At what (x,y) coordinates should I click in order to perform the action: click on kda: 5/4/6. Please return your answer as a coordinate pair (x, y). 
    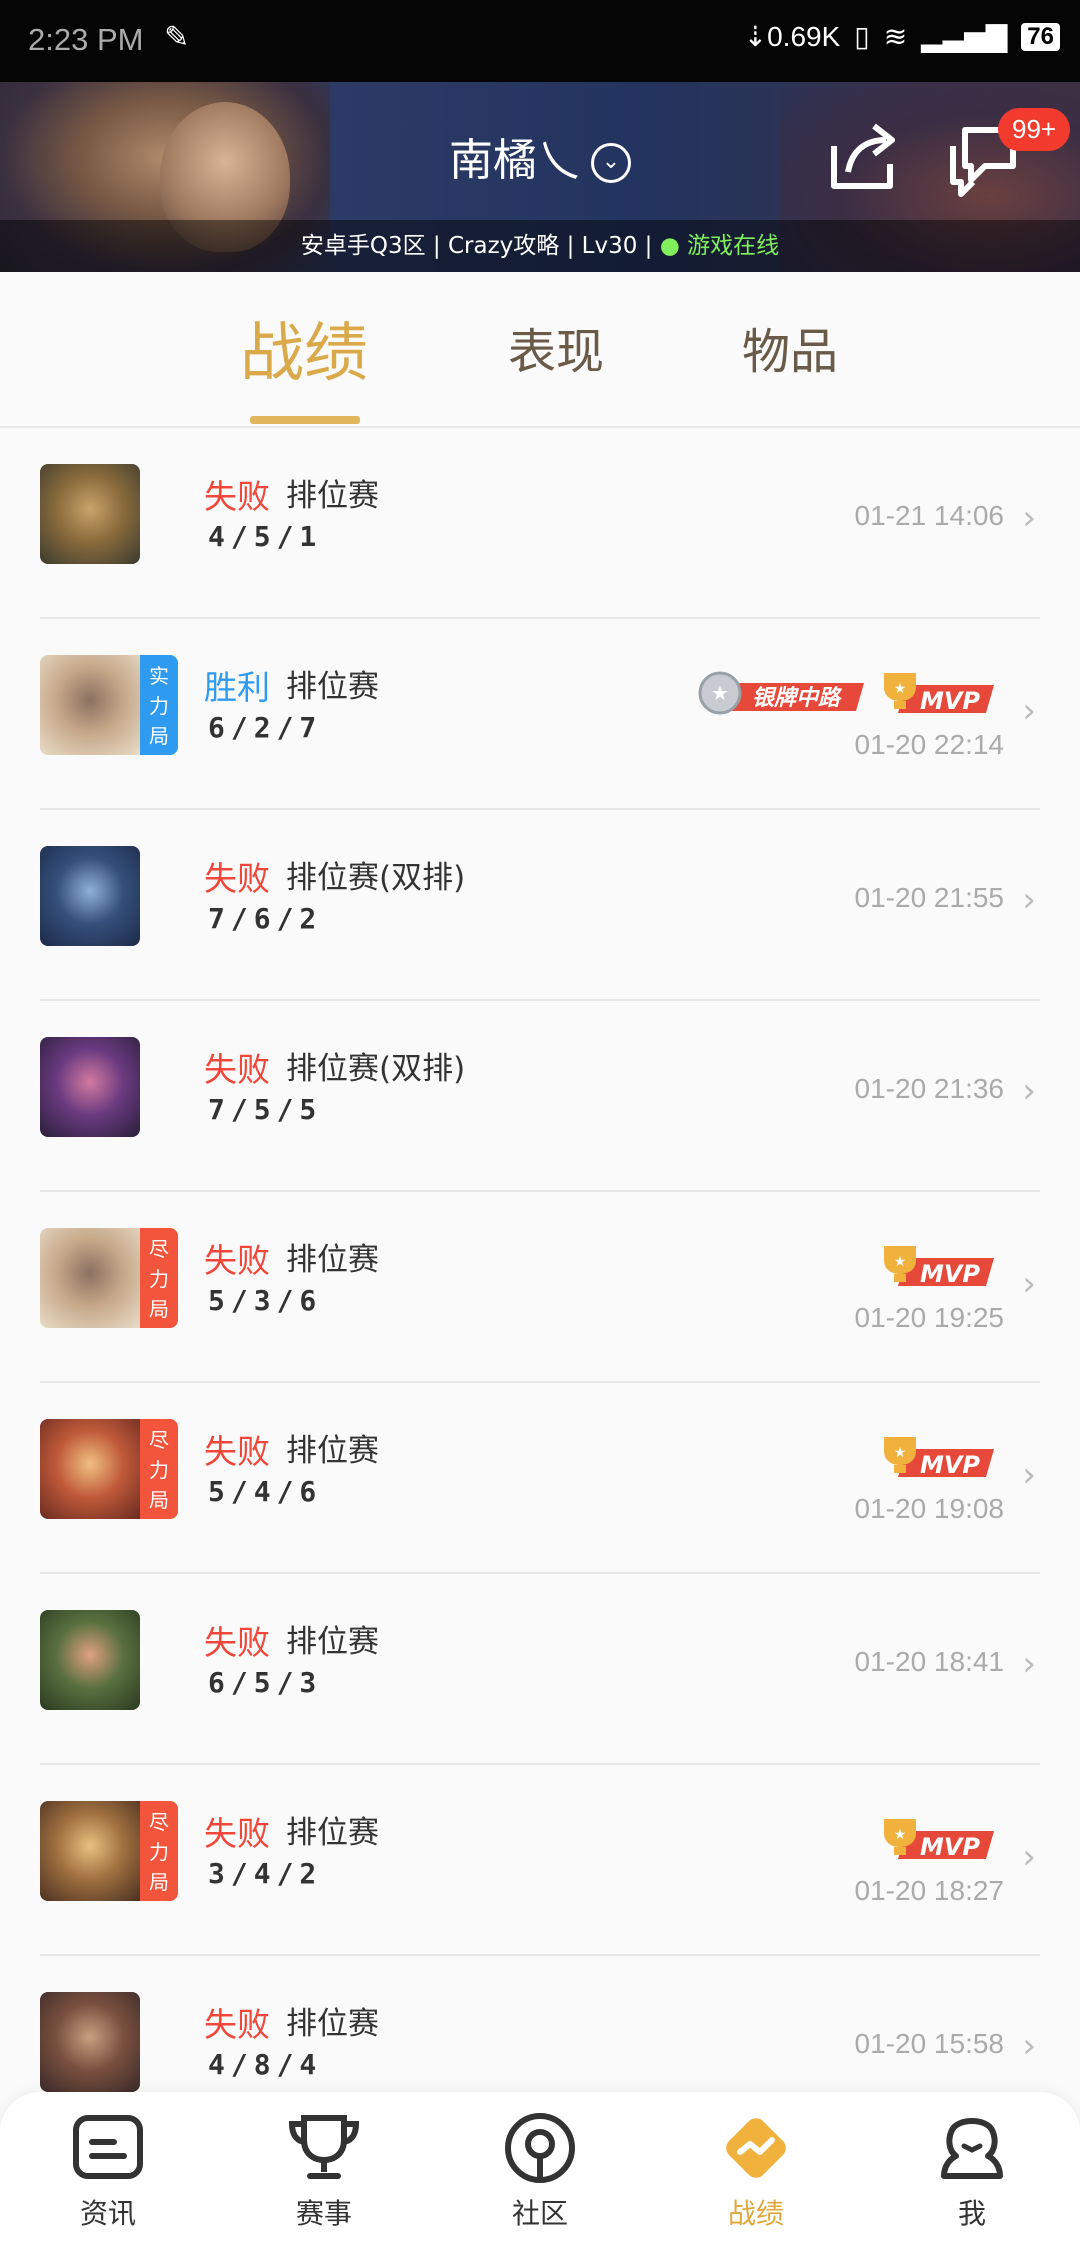
    Looking at the image, I should click on (265, 1491).